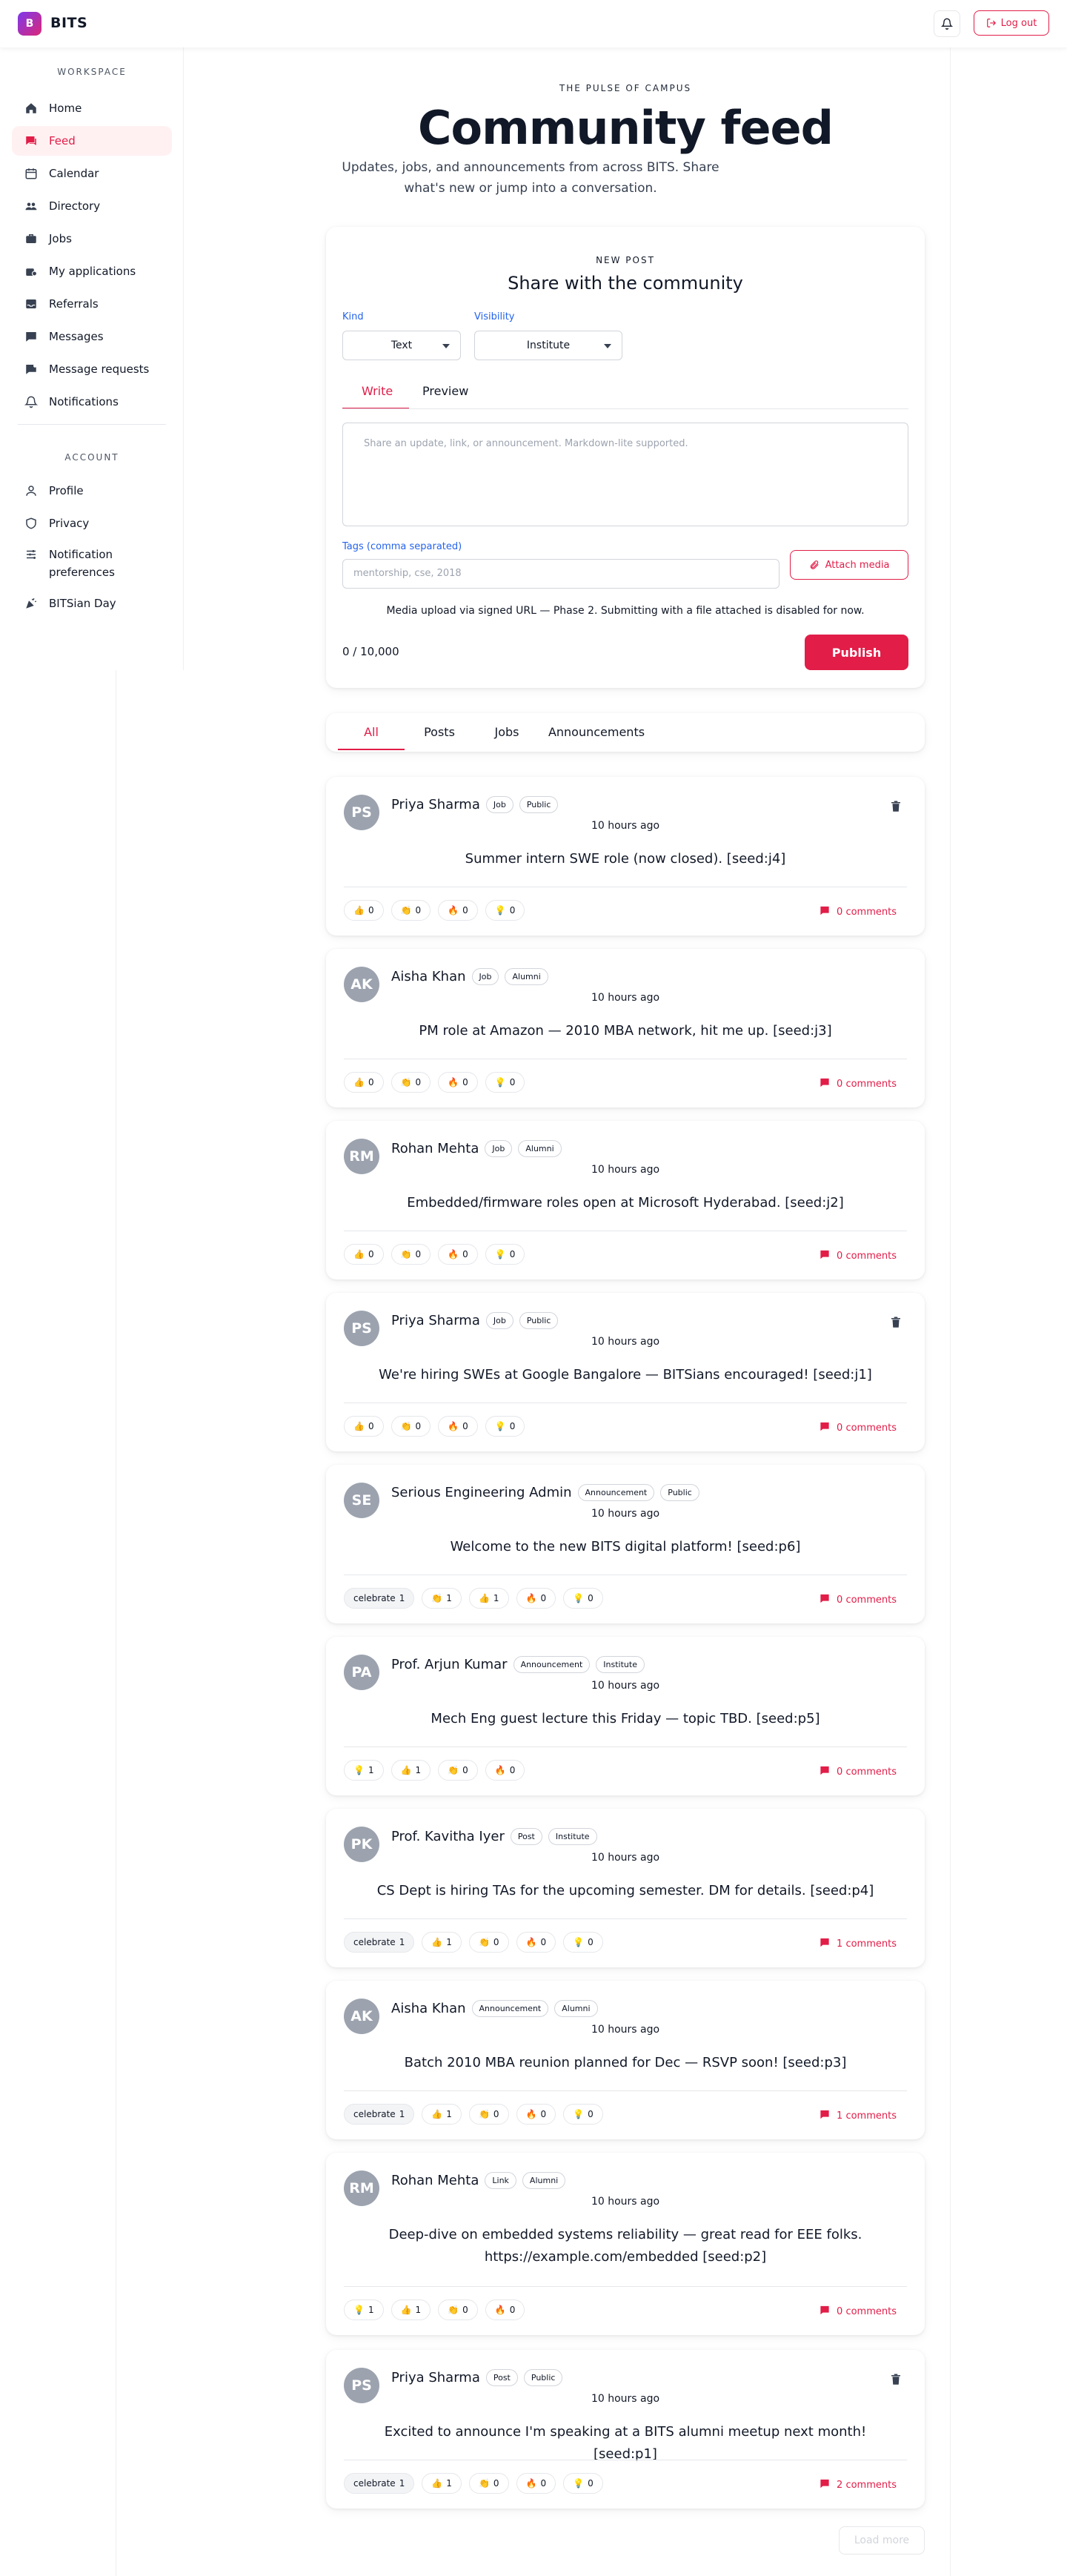 This screenshot has height=2576, width=1067. Describe the element at coordinates (92, 108) in the screenshot. I see `sidebar-item-home: Home` at that location.